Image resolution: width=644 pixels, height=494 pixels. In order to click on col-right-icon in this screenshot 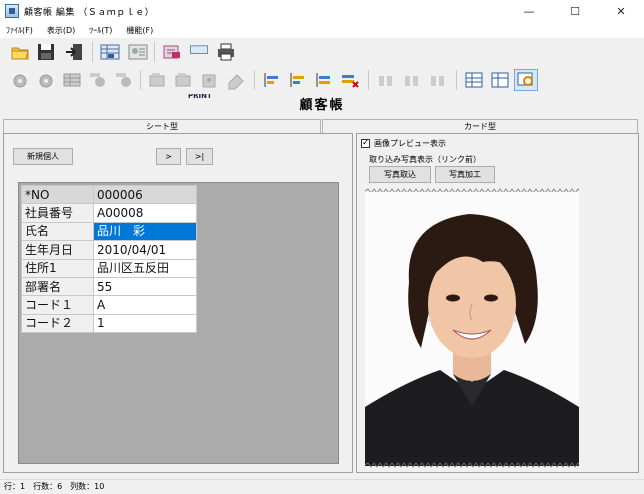, I will do `click(438, 80)`.